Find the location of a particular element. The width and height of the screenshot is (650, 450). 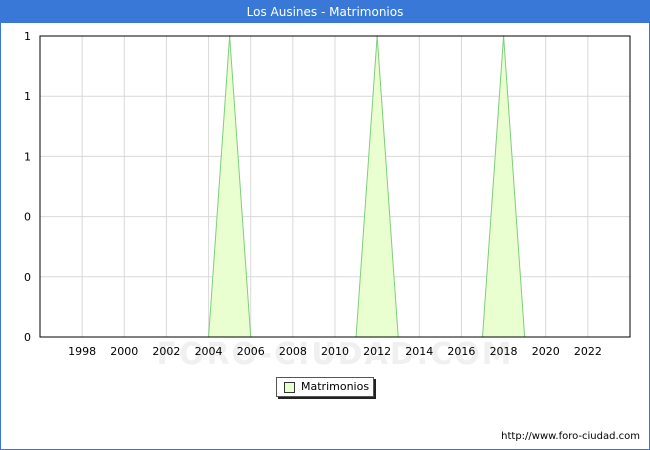

x-tick-label: 2008 is located at coordinates (293, 351).